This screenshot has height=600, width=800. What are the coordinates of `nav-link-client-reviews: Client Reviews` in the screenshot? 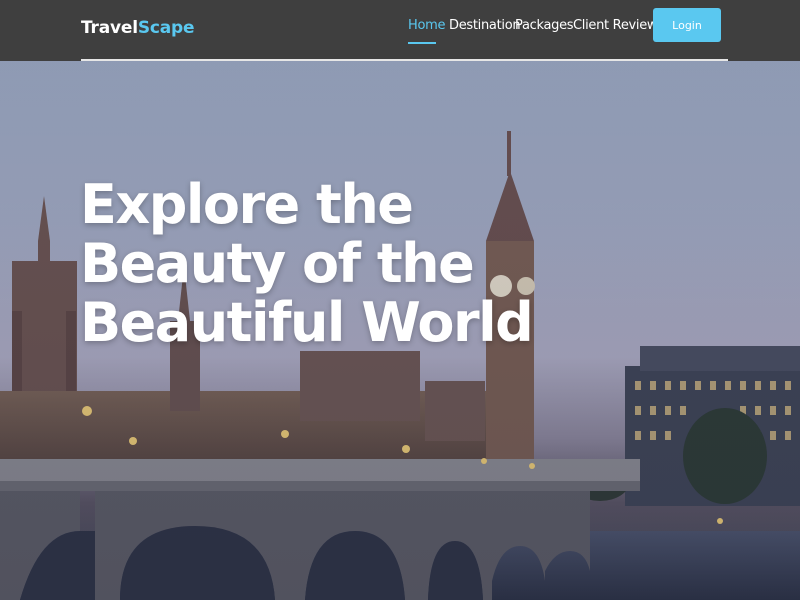 It's located at (618, 25).